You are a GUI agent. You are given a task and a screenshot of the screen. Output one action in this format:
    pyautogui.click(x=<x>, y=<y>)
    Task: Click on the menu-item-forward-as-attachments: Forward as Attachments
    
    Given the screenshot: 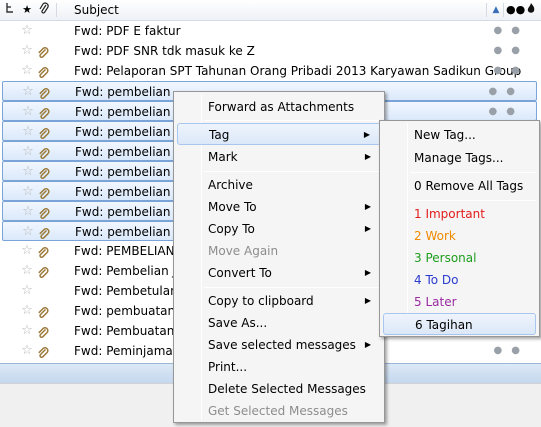 What is the action you would take?
    pyautogui.click(x=279, y=107)
    